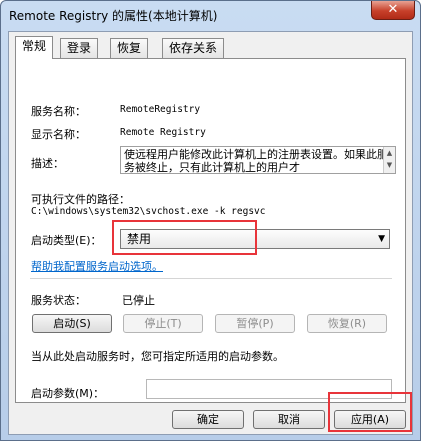 The image size is (421, 441). Describe the element at coordinates (193, 48) in the screenshot. I see `tab-dependencies: 依存关系` at that location.